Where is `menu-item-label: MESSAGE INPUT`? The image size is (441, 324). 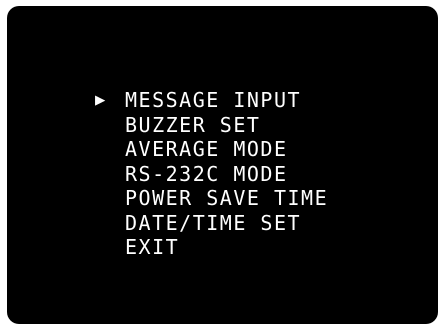
menu-item-label: MESSAGE INPUT is located at coordinates (213, 100).